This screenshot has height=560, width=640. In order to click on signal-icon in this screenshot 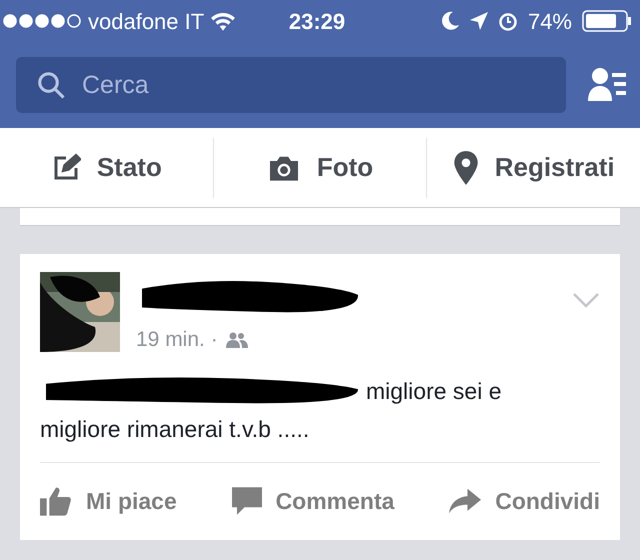, I will do `click(42, 21)`.